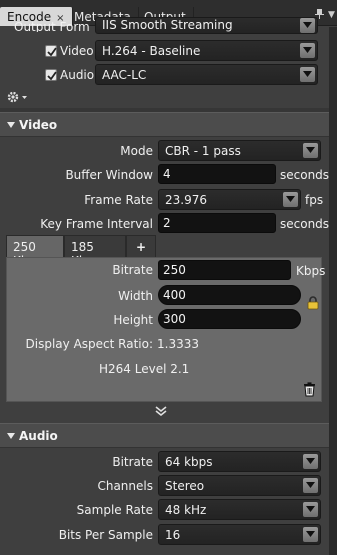  Describe the element at coordinates (239, 509) in the screenshot. I see `sample-rate-select: 48 kHz` at that location.